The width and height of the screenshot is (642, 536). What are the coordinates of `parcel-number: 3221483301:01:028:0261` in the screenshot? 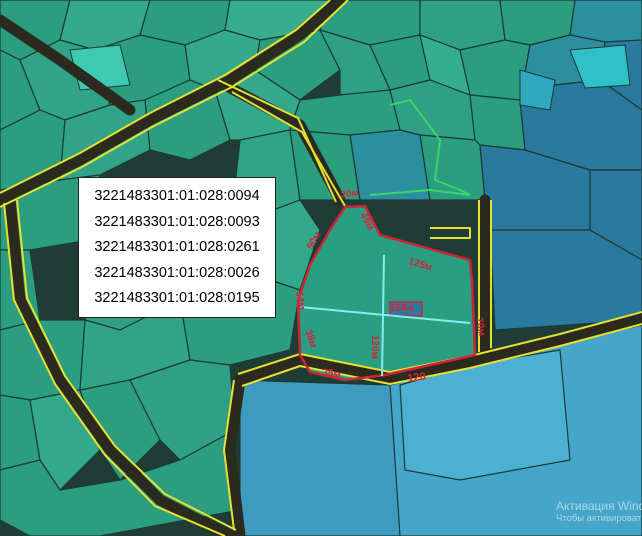 It's located at (177, 247).